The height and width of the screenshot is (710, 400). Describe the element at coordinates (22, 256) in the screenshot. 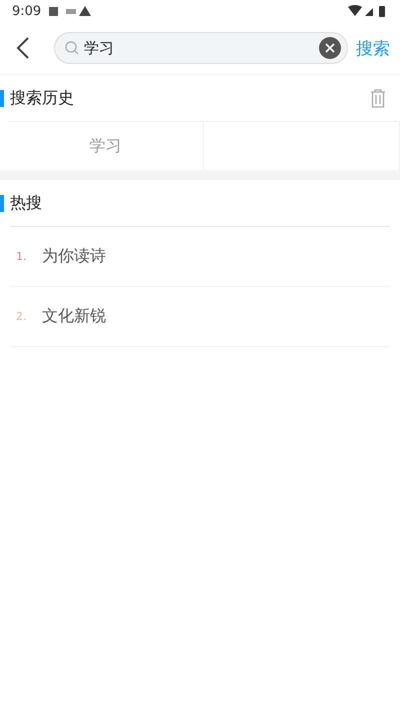

I see `rank-number: 1.` at that location.